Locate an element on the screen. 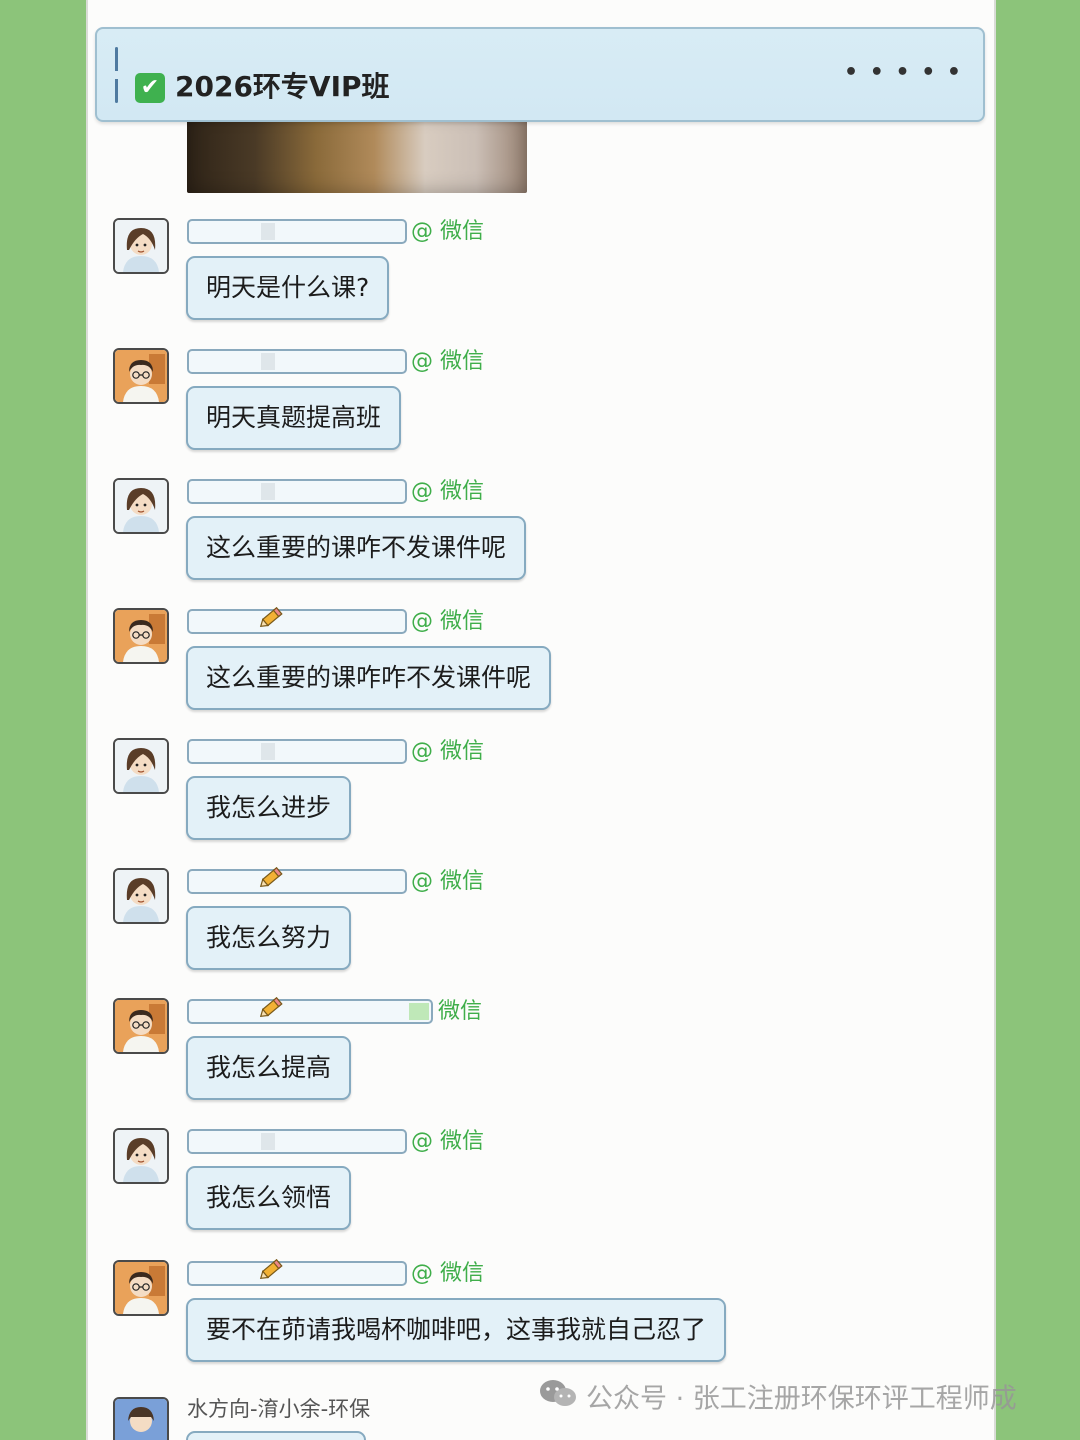  message-bubble: 这么重要的课咋咋不发课件呢 is located at coordinates (369, 678).